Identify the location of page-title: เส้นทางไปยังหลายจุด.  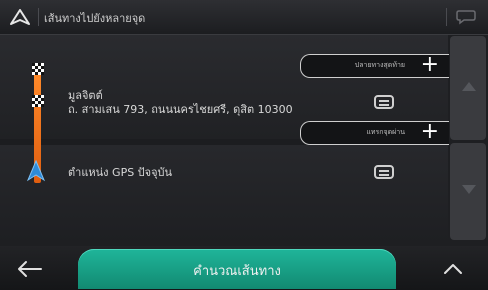
(95, 18).